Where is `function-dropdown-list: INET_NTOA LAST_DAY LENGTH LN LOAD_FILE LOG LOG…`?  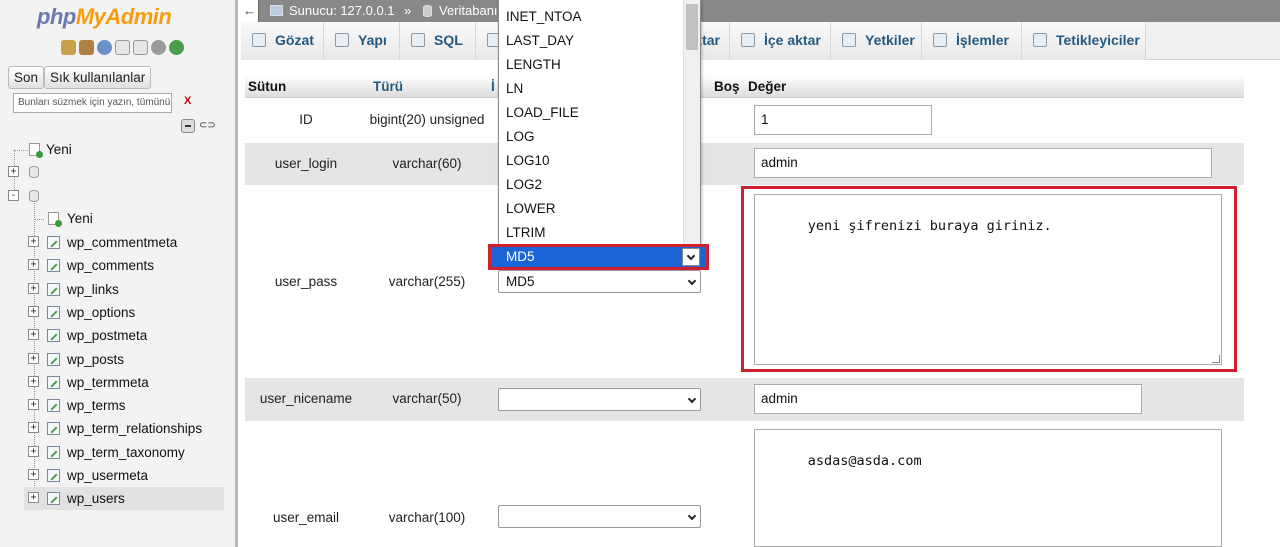
function-dropdown-list: INET_NTOA LAST_DAY LENGTH LN LOAD_FILE LOG LOG… is located at coordinates (599, 123).